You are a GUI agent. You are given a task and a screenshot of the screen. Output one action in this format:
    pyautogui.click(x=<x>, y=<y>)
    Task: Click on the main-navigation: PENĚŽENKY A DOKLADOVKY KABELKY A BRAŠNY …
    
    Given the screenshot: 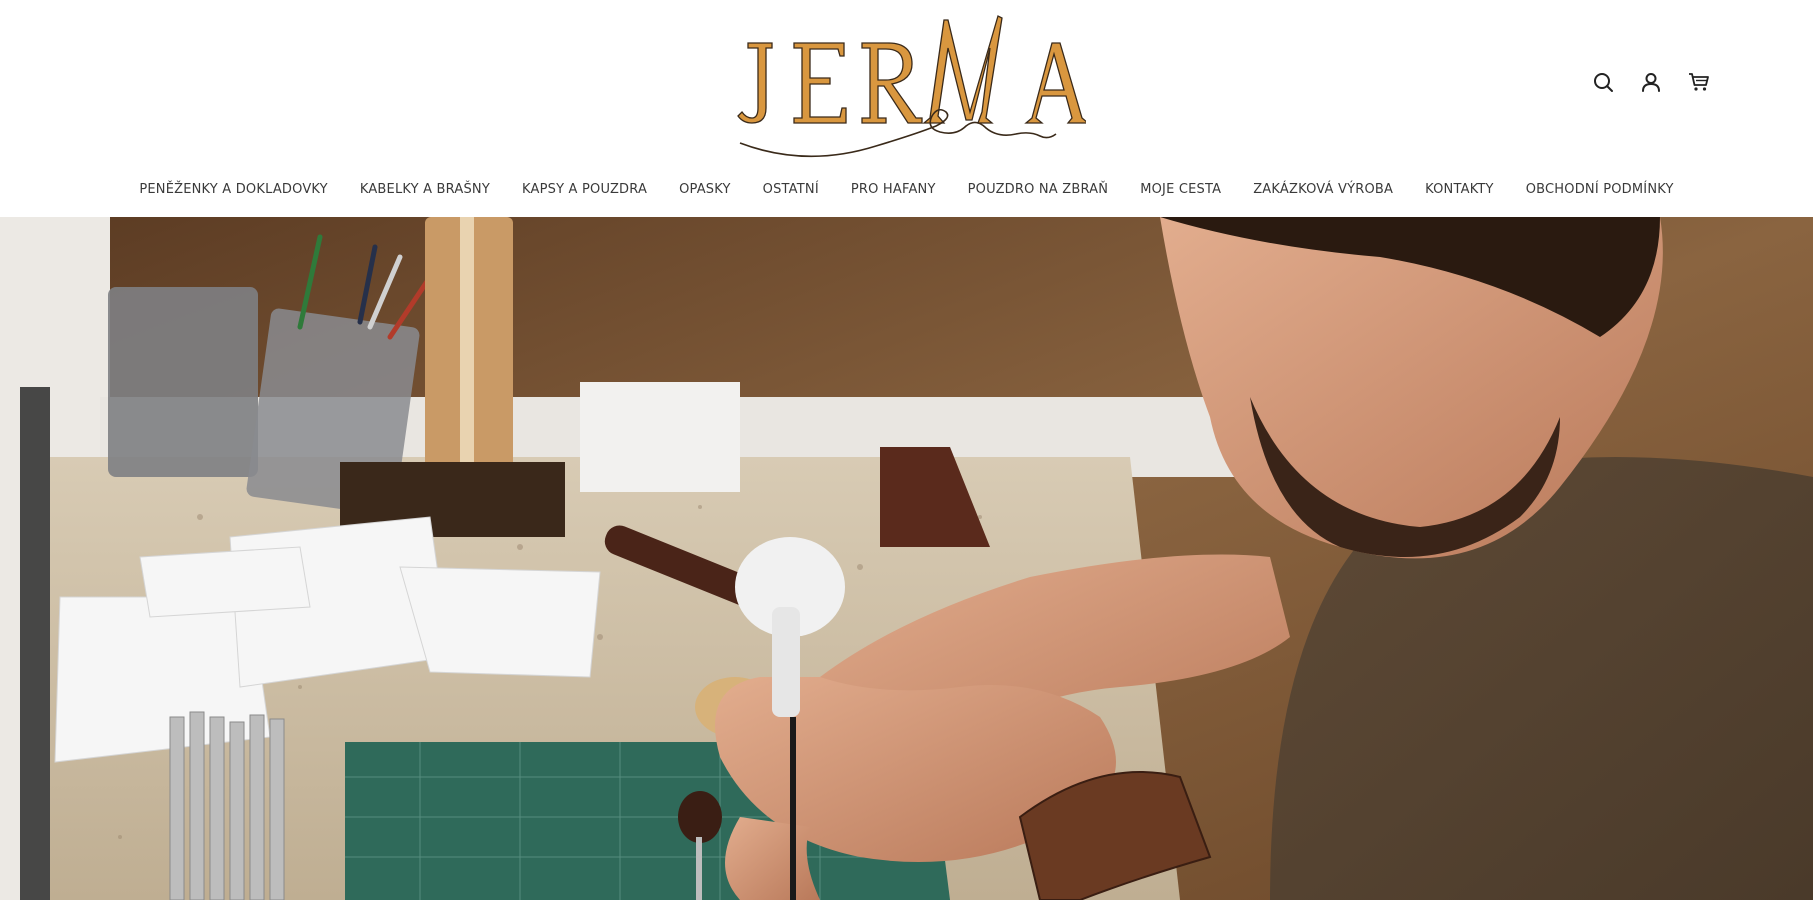 What is the action you would take?
    pyautogui.click(x=906, y=189)
    